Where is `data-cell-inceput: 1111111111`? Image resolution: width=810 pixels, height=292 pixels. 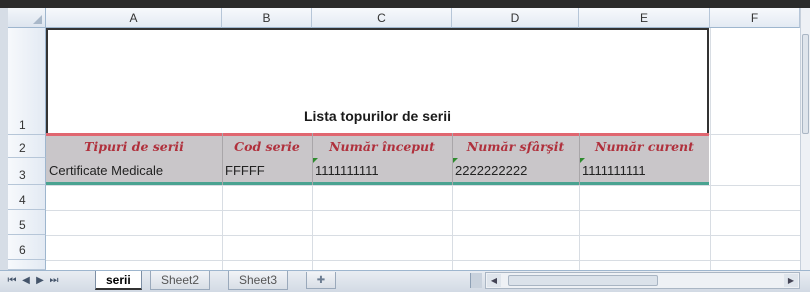
data-cell-inceput: 1111111111 is located at coordinates (381, 171).